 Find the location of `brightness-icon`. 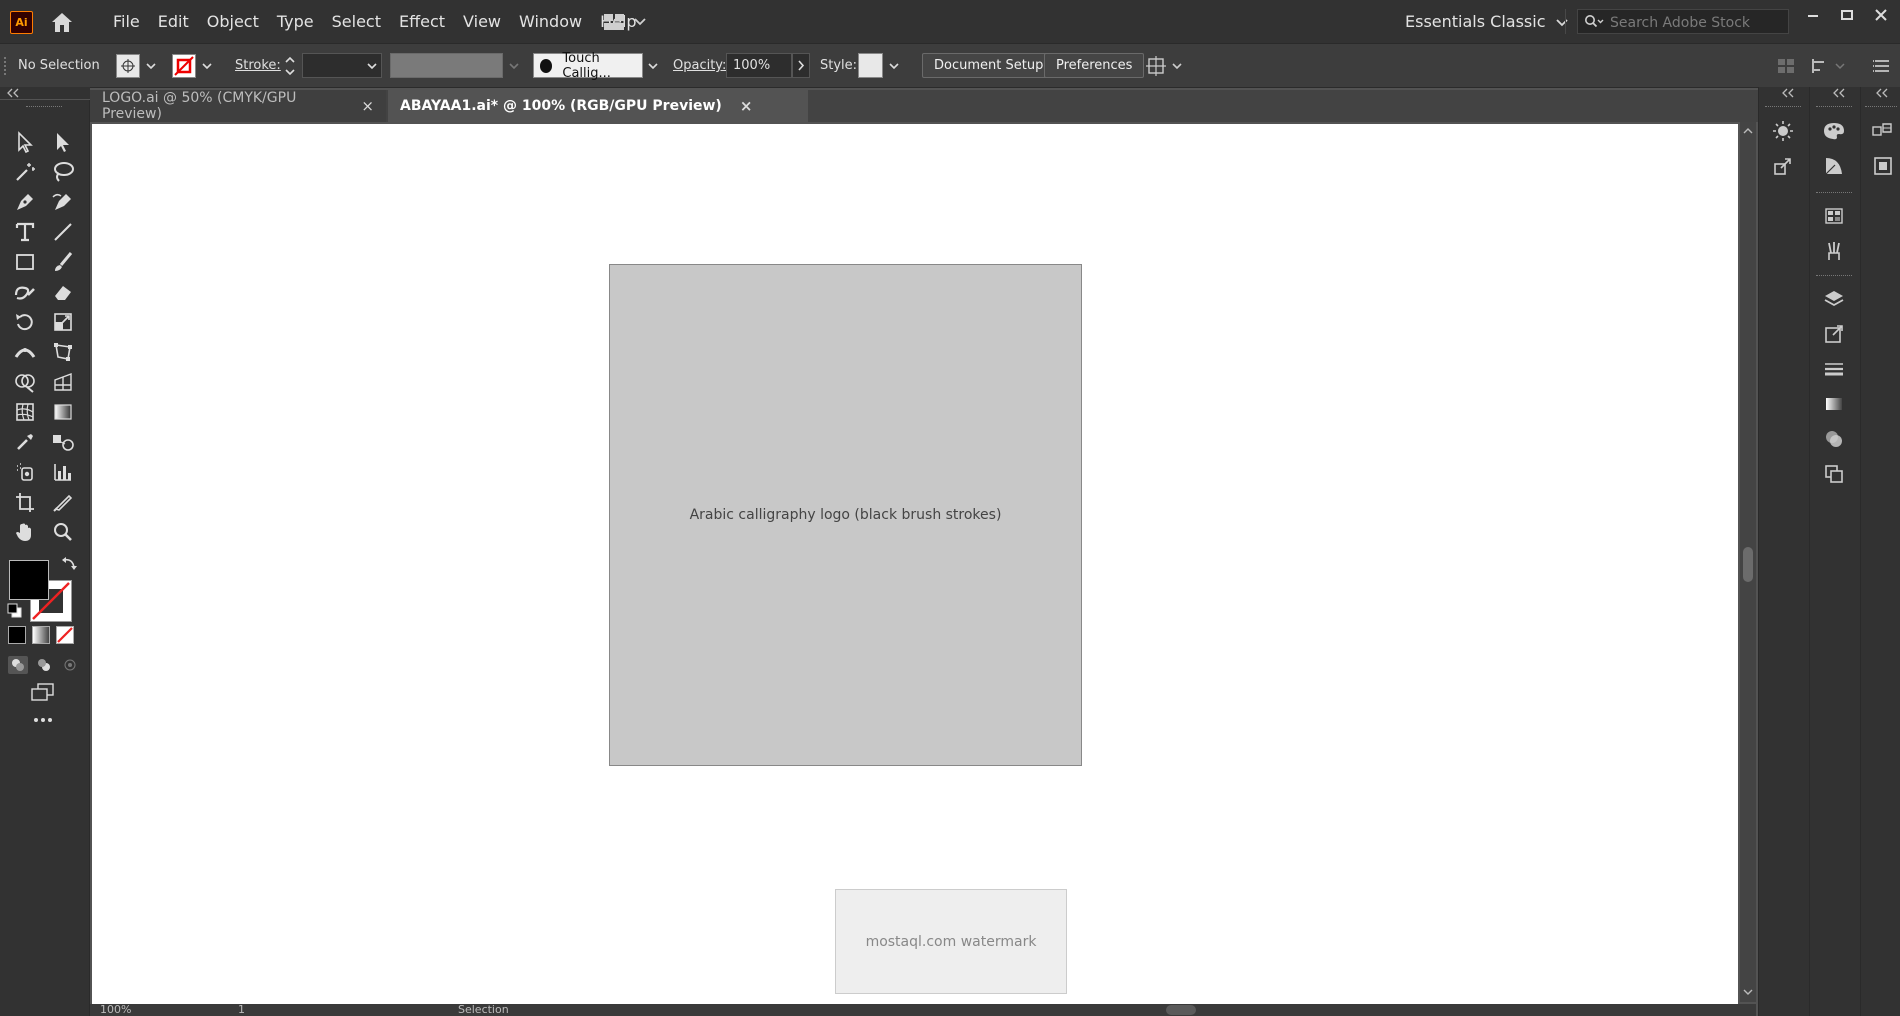

brightness-icon is located at coordinates (1783, 131).